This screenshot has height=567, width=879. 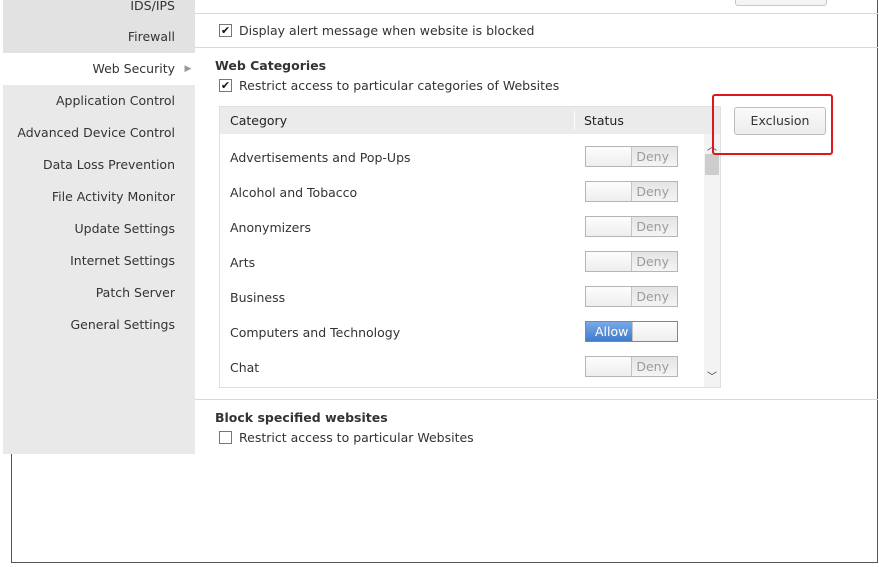 What do you see at coordinates (612, 331) in the screenshot?
I see `toggle-label: Allow` at bounding box center [612, 331].